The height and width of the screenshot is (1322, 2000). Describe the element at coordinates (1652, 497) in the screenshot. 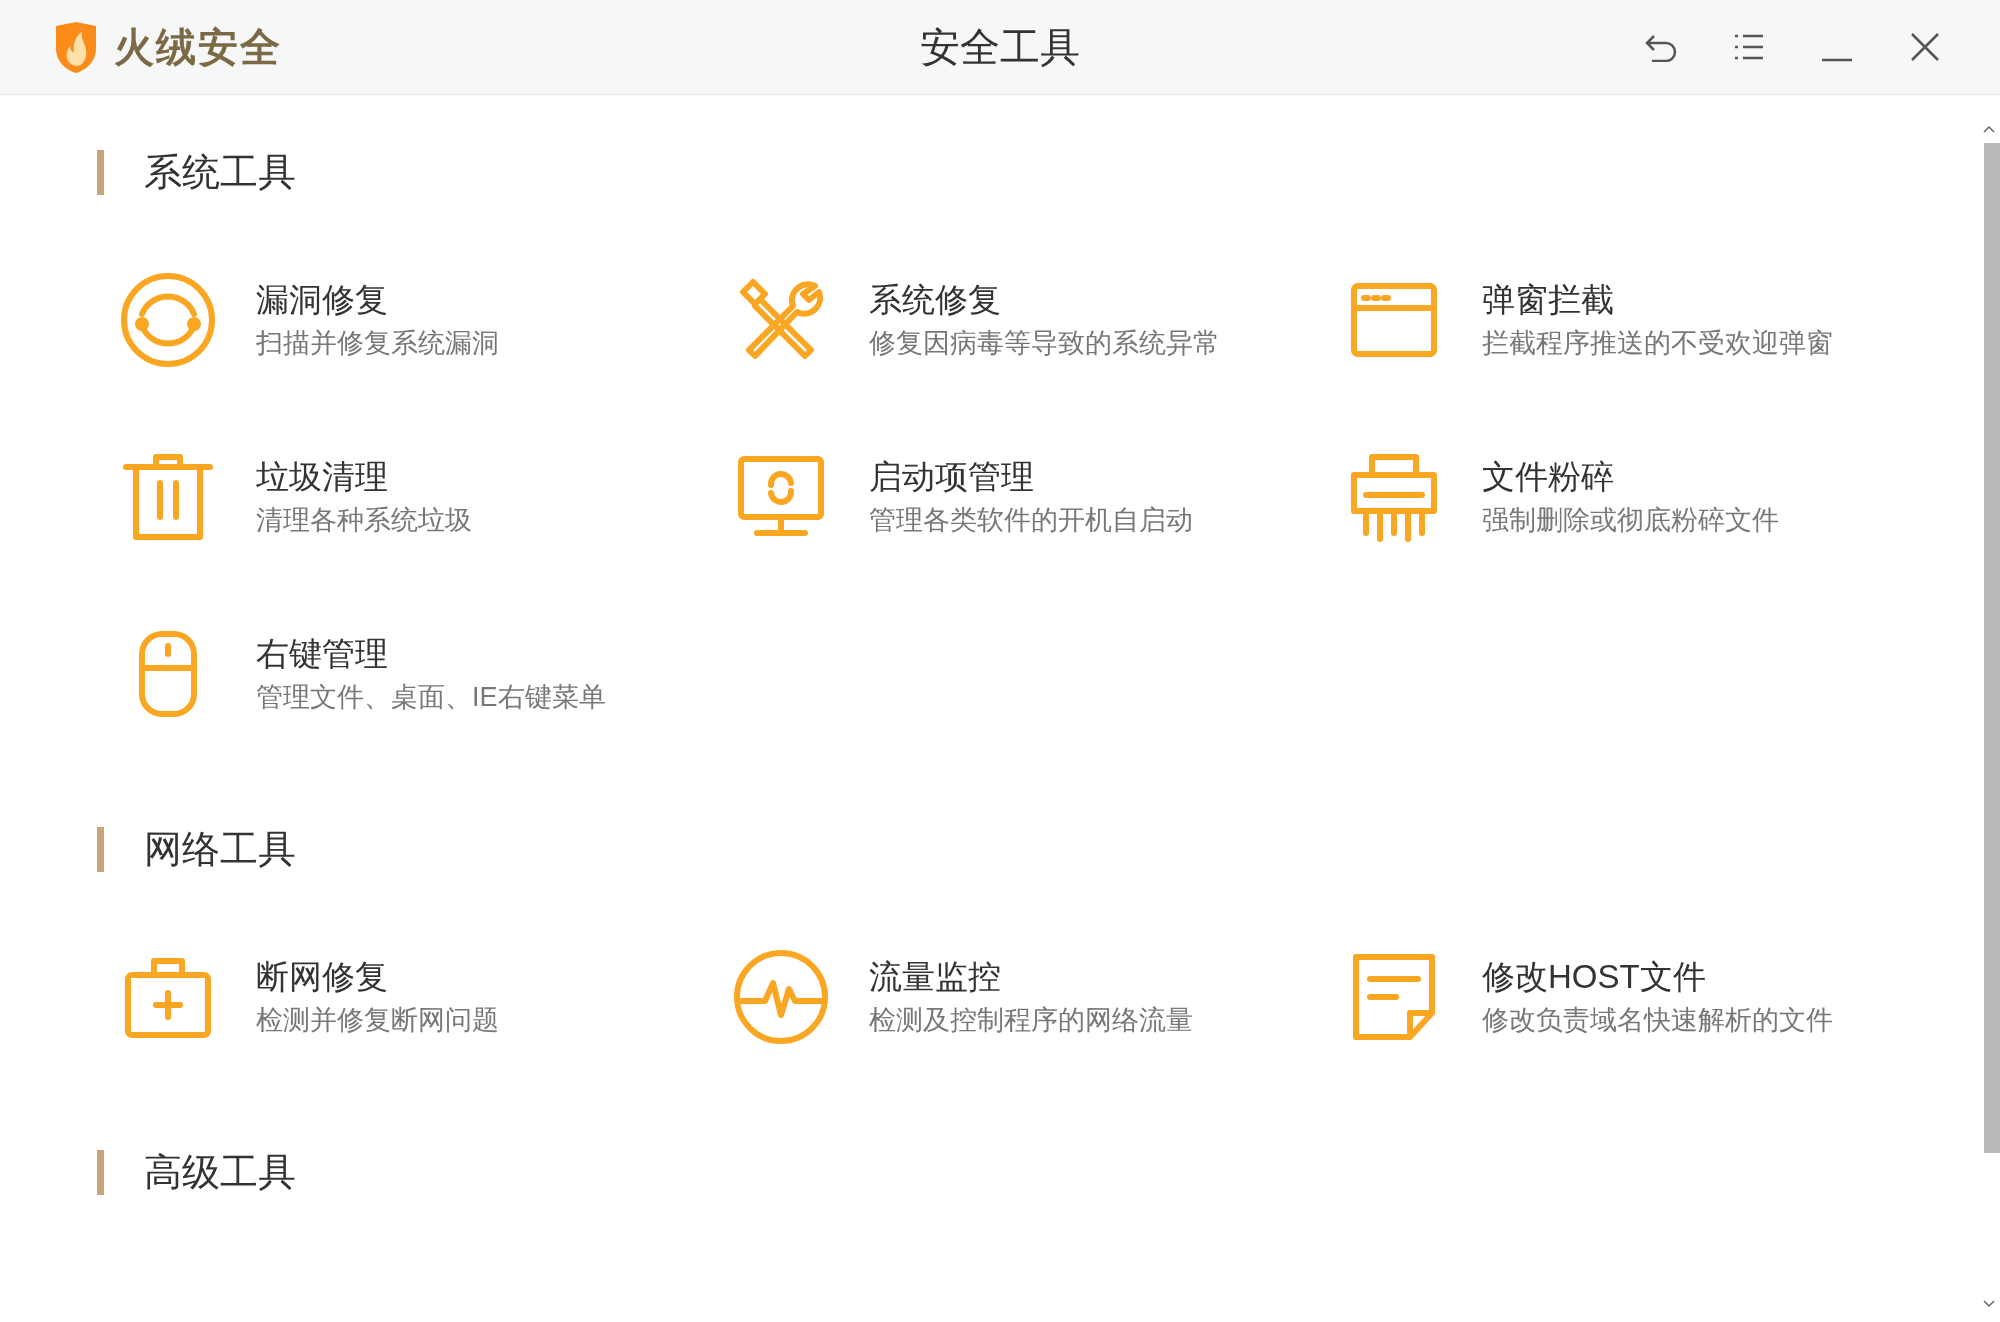

I see `tool-item: 文件粉碎 强制删除或彻底粉碎文件` at that location.